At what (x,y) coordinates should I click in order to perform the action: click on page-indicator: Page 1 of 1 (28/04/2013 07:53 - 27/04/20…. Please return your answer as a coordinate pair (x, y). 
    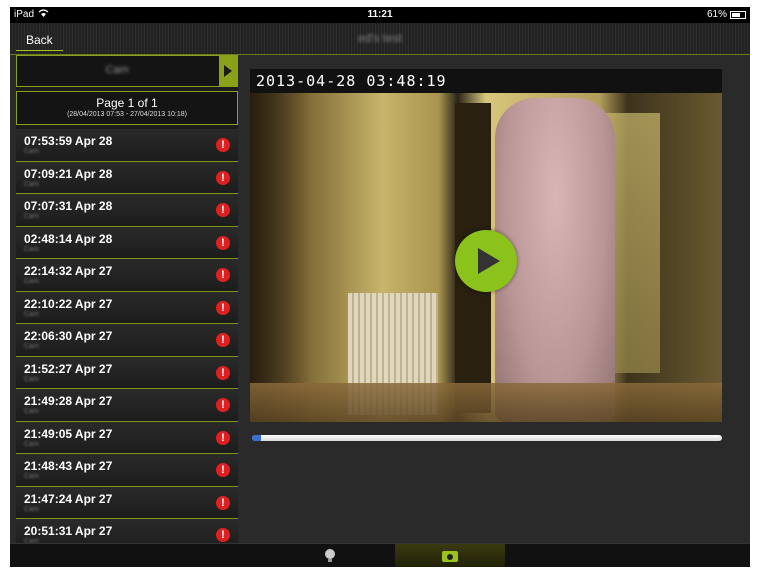
    Looking at the image, I should click on (127, 108).